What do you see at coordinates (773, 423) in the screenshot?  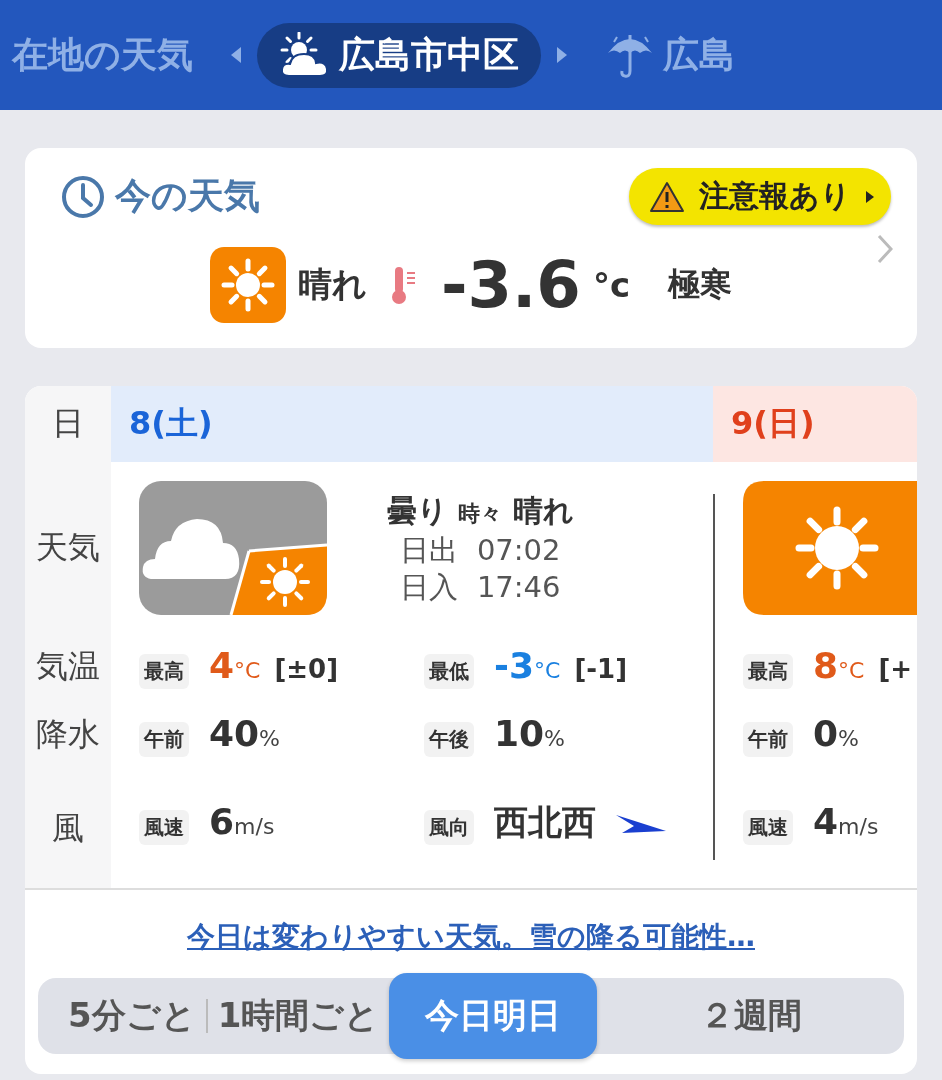 I see `date-label: 9(日)` at bounding box center [773, 423].